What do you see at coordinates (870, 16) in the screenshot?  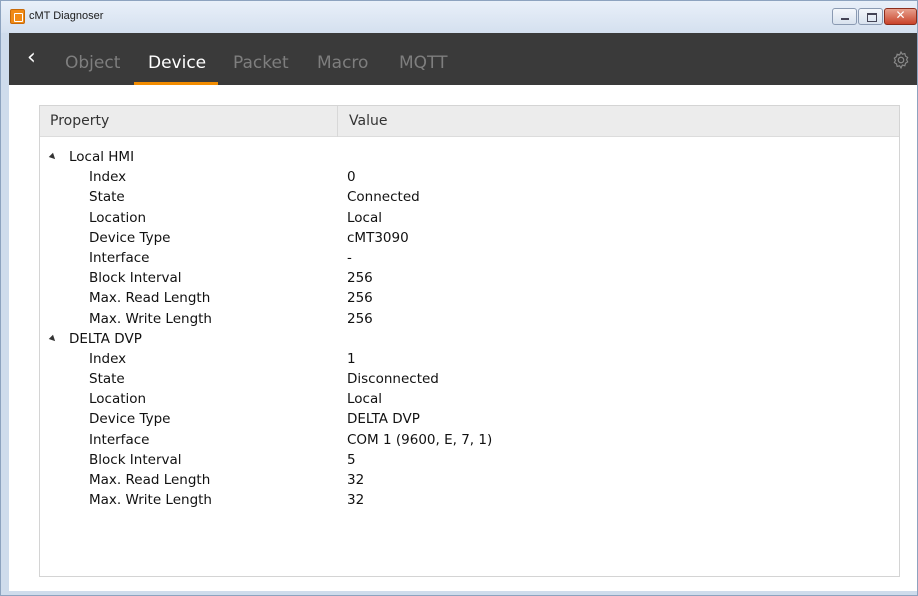 I see `maximize-button` at bounding box center [870, 16].